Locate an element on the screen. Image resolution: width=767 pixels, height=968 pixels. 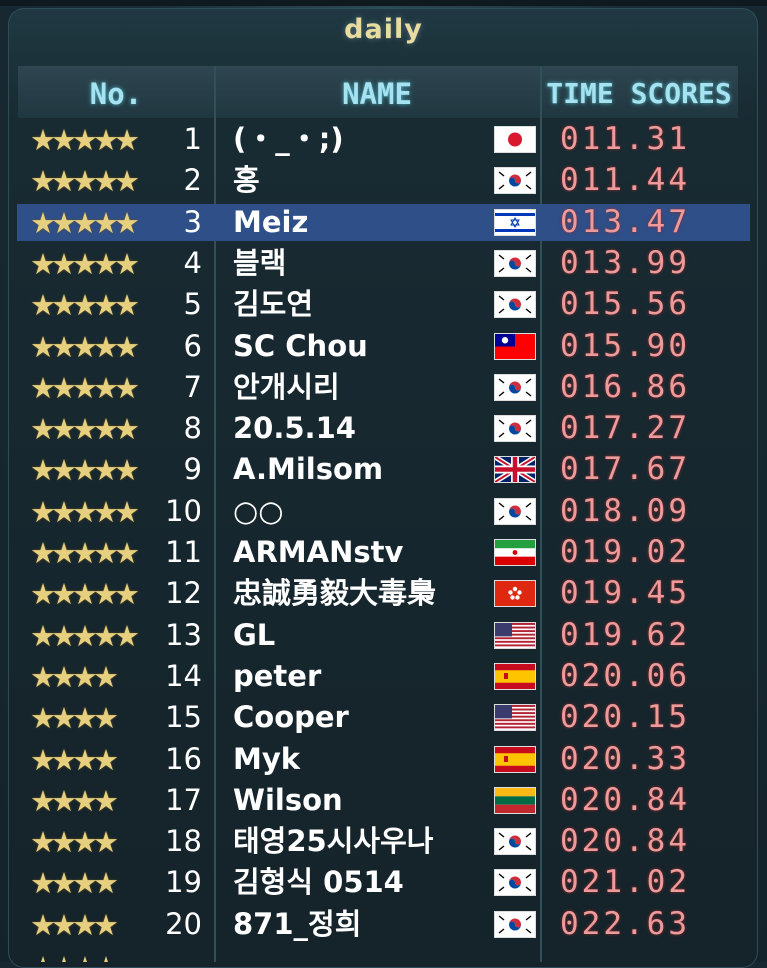
leaderboard-row: ★★★★★ 9 A.Milsom 017.67 is located at coordinates (383, 469).